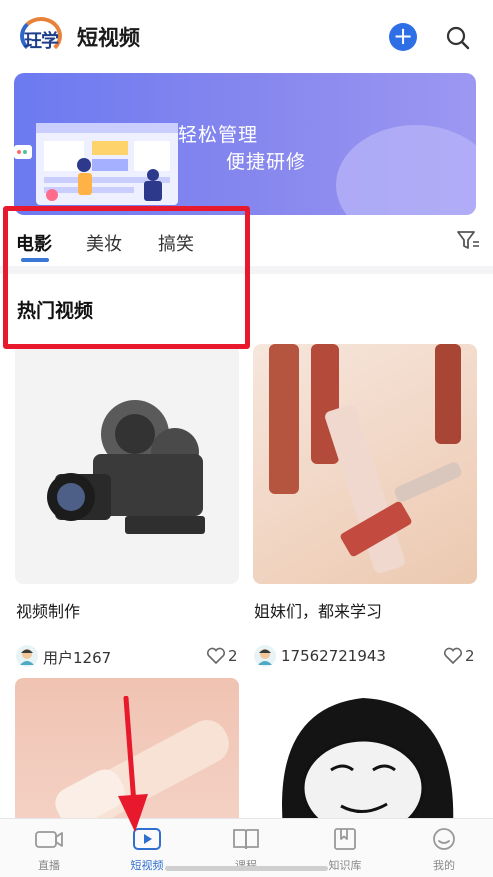  Describe the element at coordinates (108, 38) in the screenshot. I see `page-title: 短视频` at that location.